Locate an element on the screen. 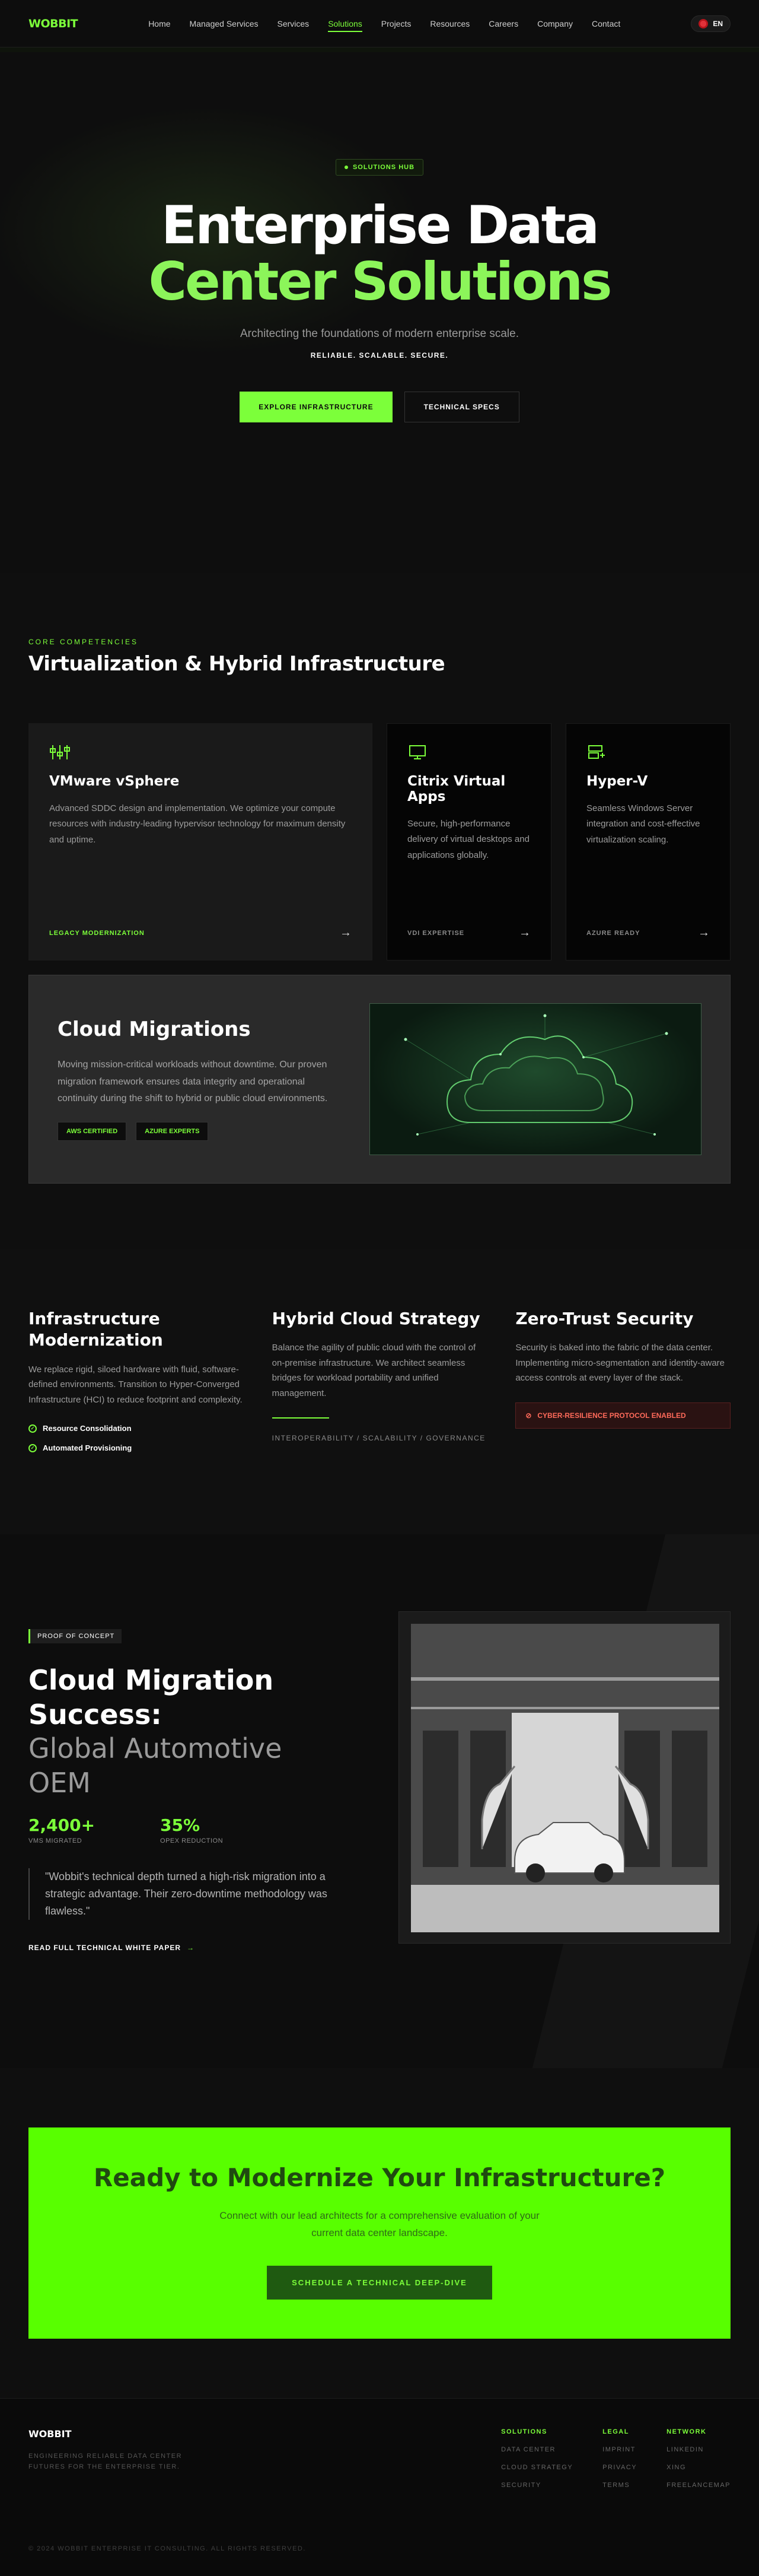 The height and width of the screenshot is (2576, 759). case-title-line2: Success: is located at coordinates (95, 1714).